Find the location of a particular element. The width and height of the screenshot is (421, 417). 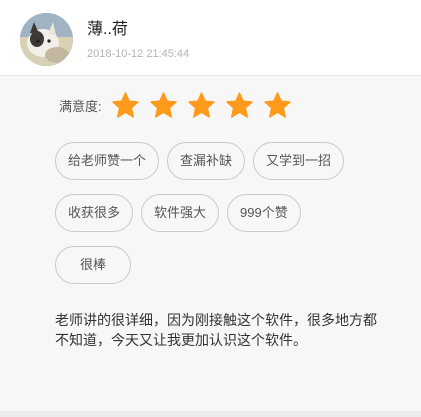

tag-row: 很棒 is located at coordinates (225, 265).